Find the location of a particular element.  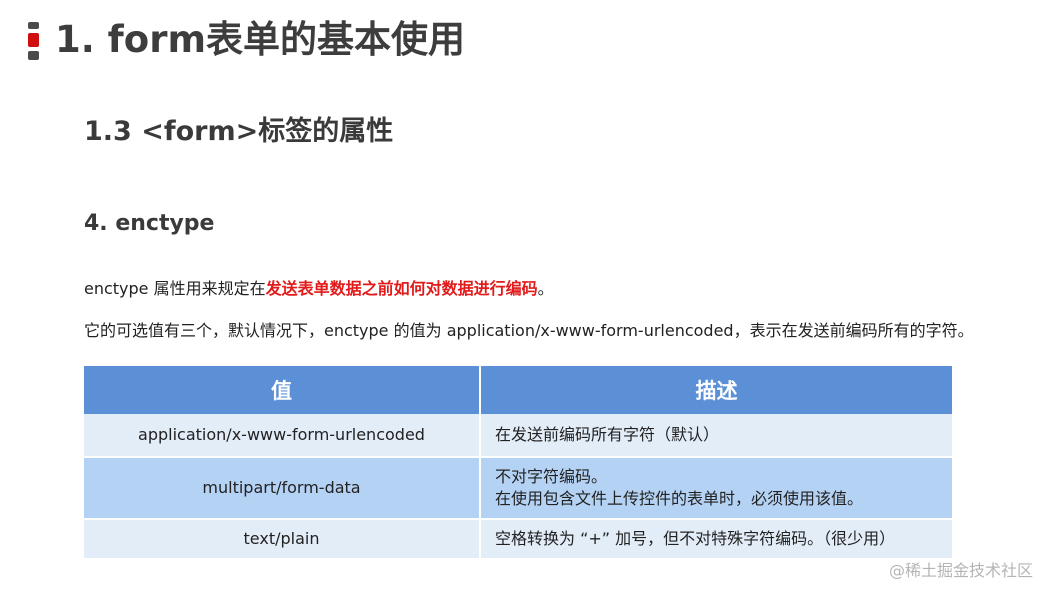

description-line: 在发送前编码所有字符（默认） is located at coordinates (607, 434).